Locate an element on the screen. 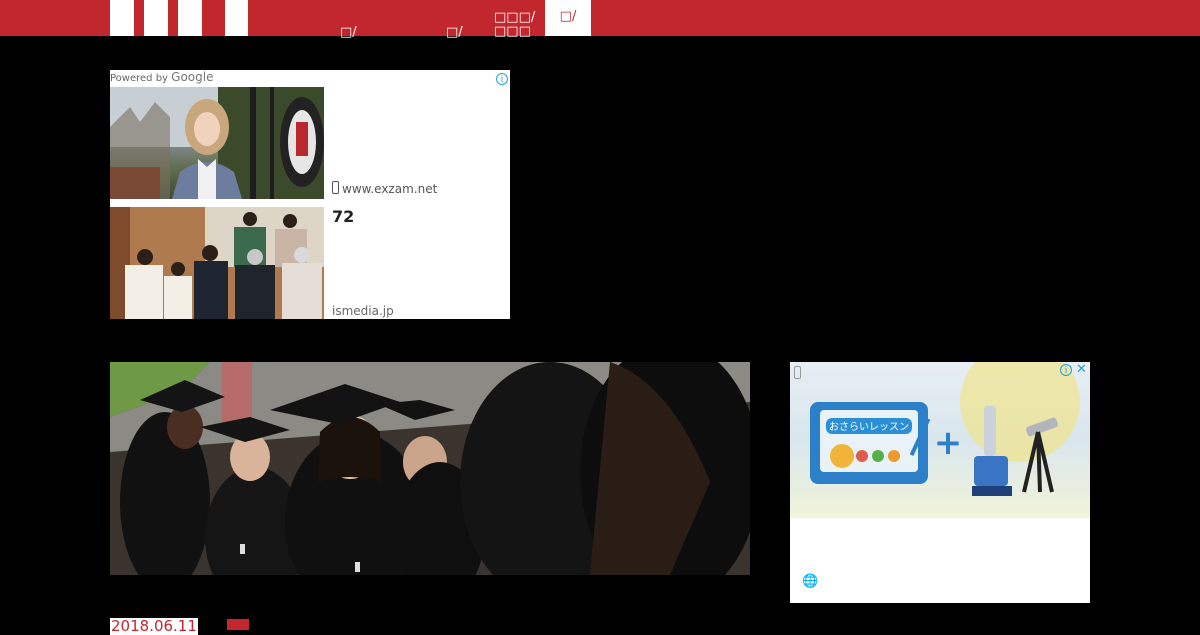  top-navigation-bar: □/ □/ □□□/ □□□ □/ is located at coordinates (600, 20).